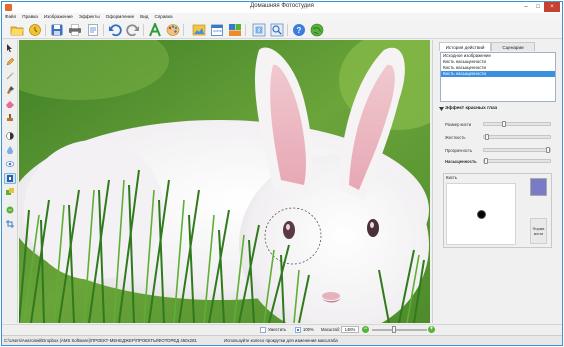 The image size is (564, 347). Describe the element at coordinates (115, 30) in the screenshot. I see `undo-icon` at that location.